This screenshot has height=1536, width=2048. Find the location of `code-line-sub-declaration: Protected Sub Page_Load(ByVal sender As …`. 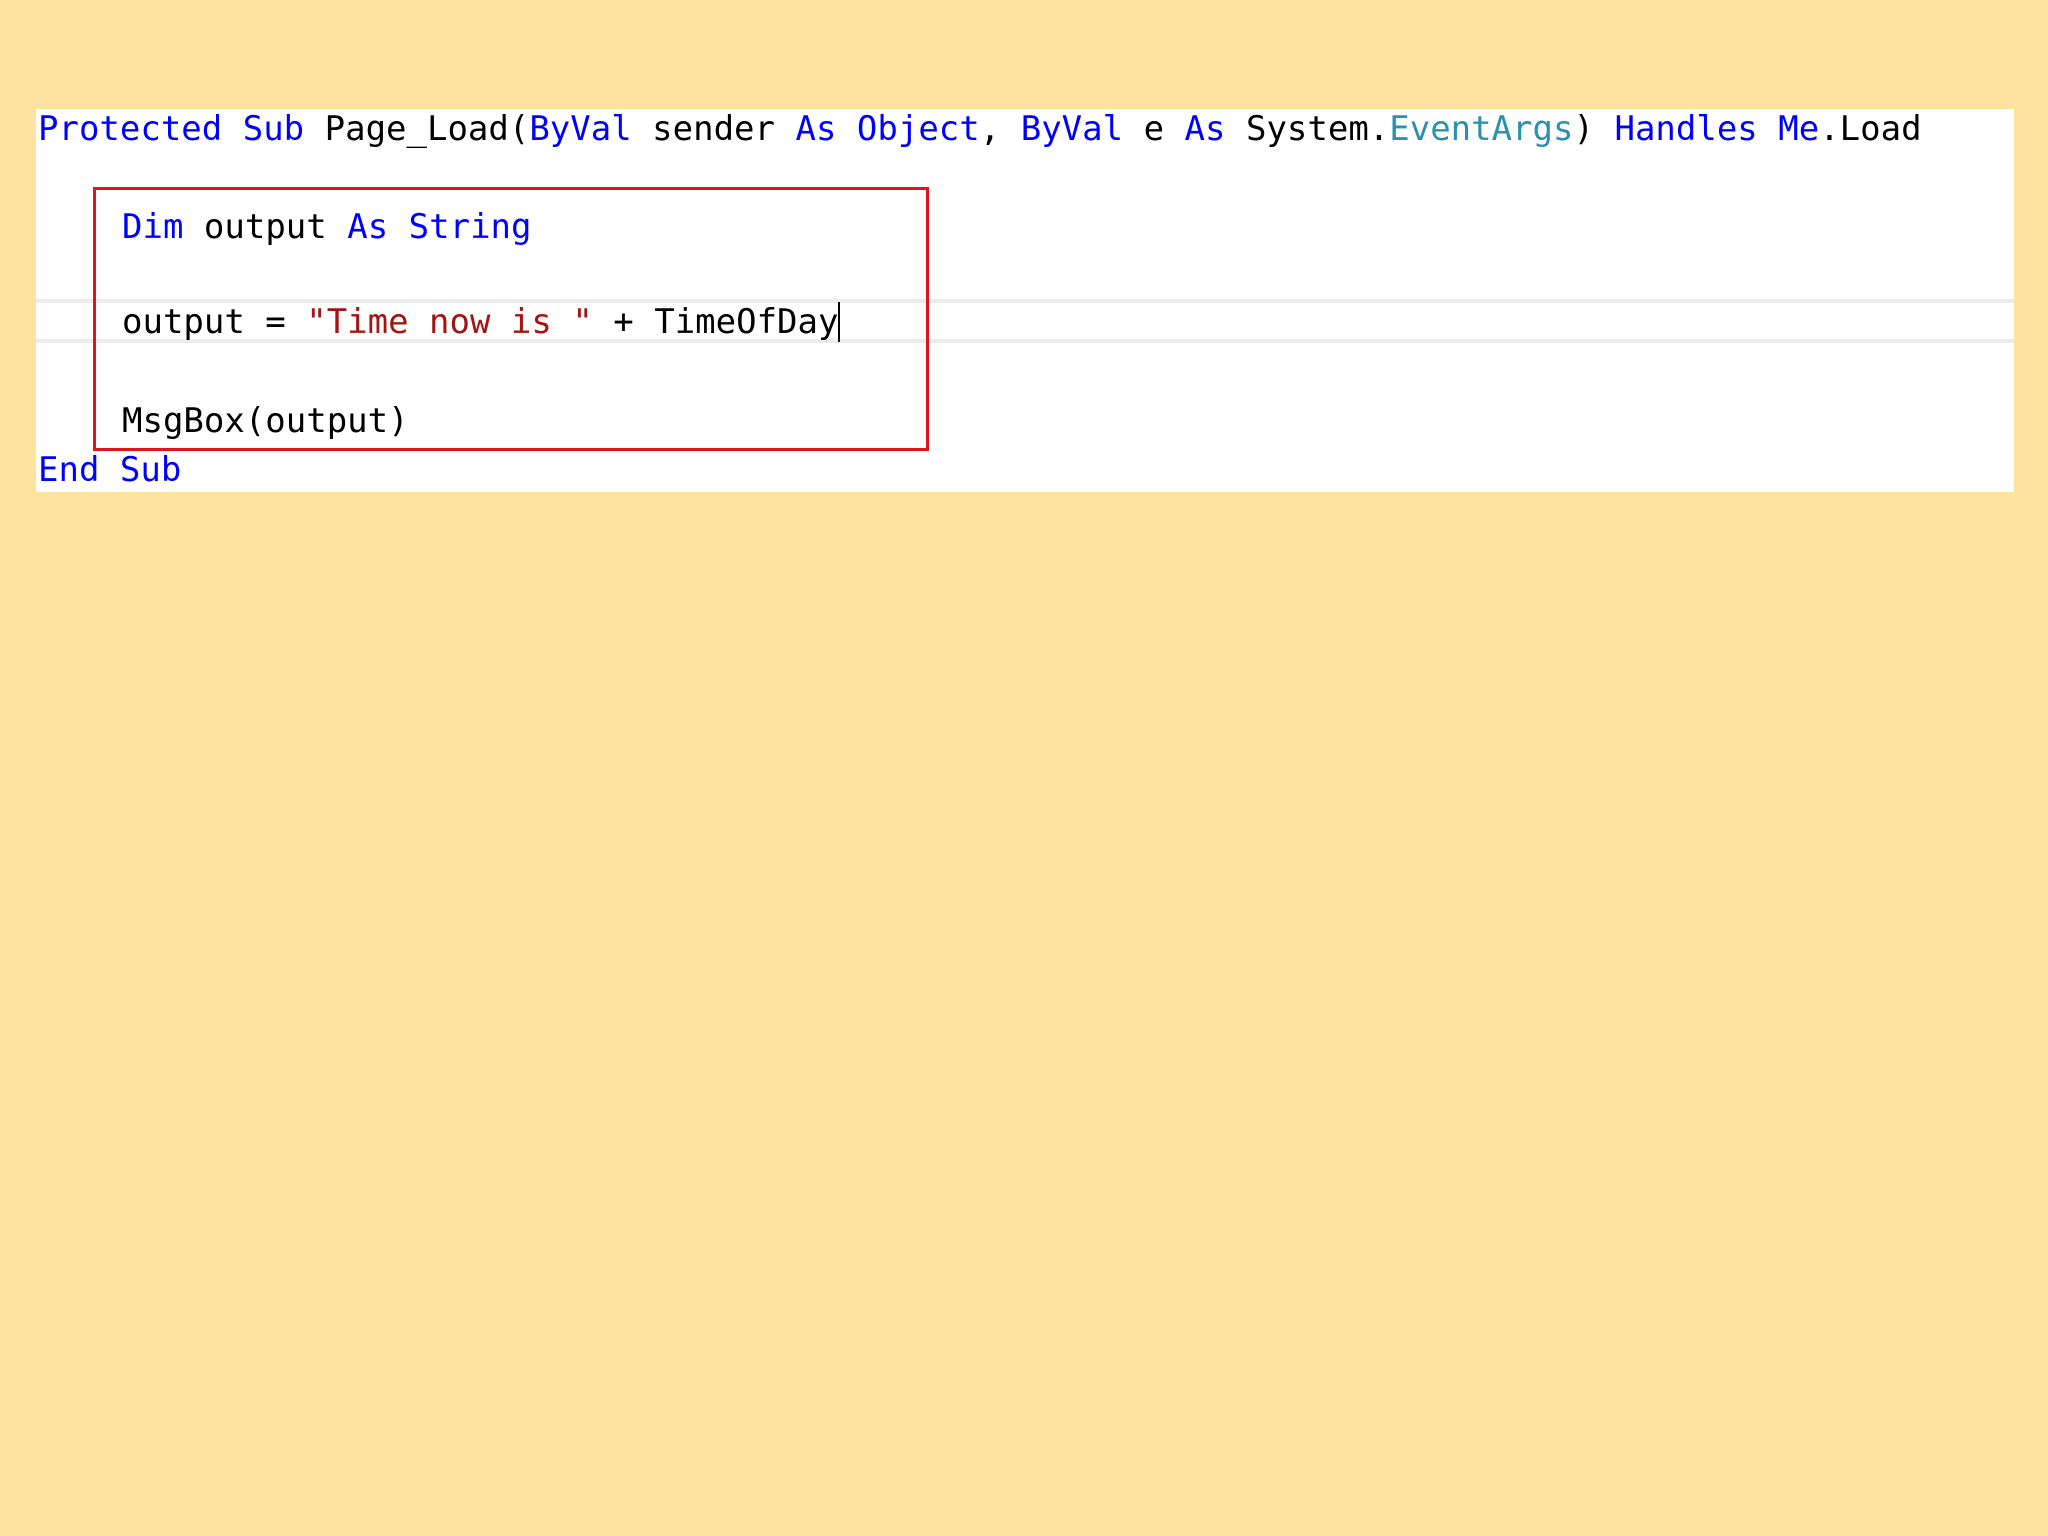

code-line-sub-declaration: Protected Sub Page_Load(ByVal sender As … is located at coordinates (980, 129).